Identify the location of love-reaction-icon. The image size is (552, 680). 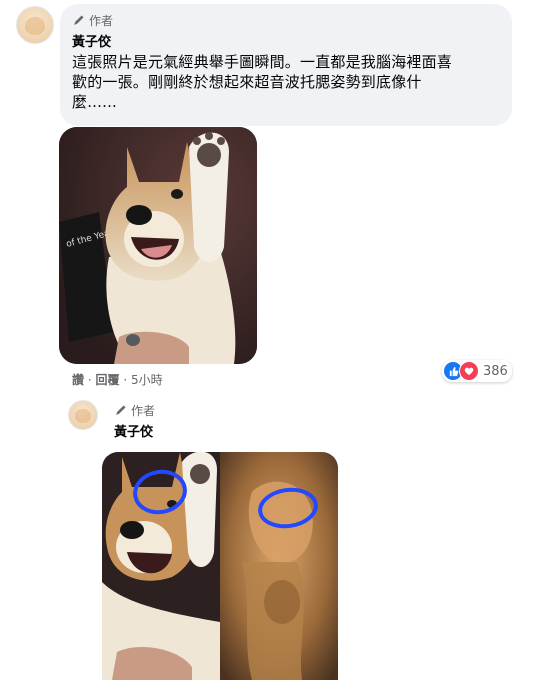
(469, 371).